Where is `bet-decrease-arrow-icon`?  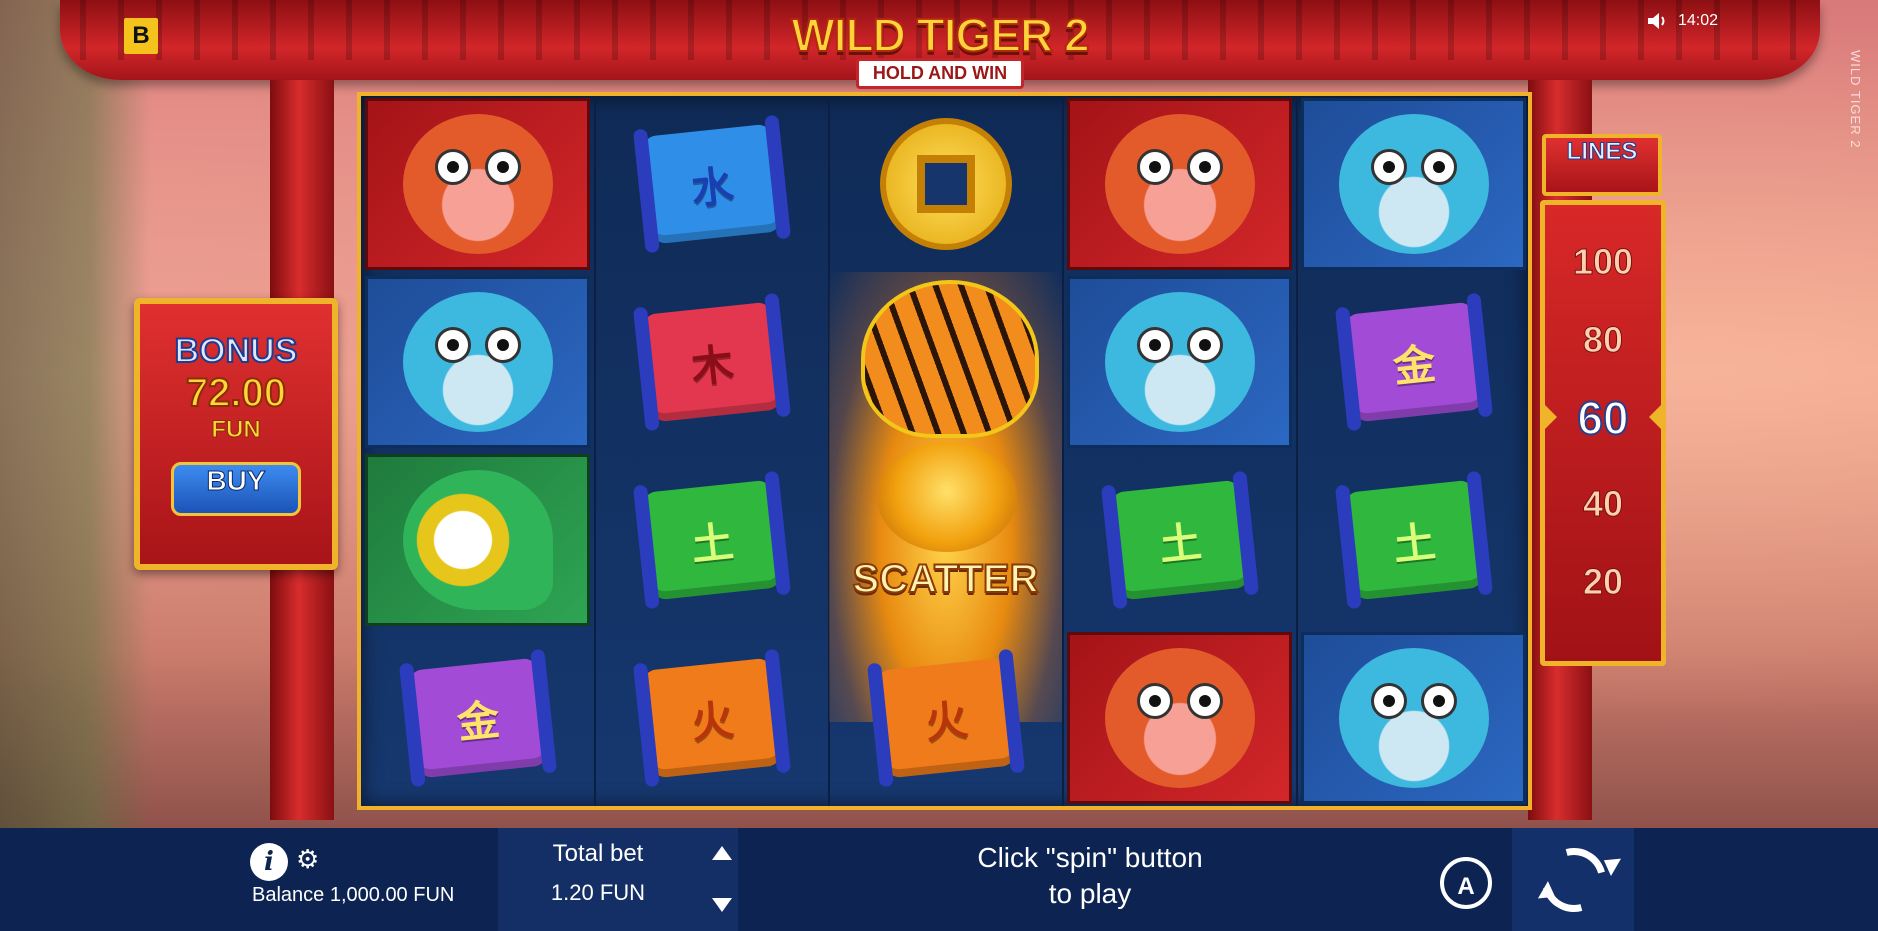 bet-decrease-arrow-icon is located at coordinates (722, 905).